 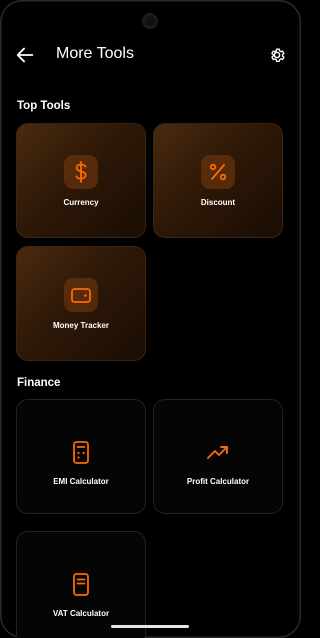 I want to click on tool-card-profit-calculator: Profit Calculator, so click(x=218, y=456).